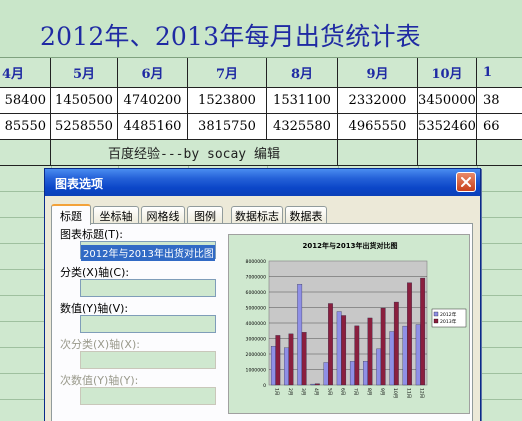 This screenshot has width=522, height=421. Describe the element at coordinates (302, 73) in the screenshot. I see `header-cell: 8月` at that location.